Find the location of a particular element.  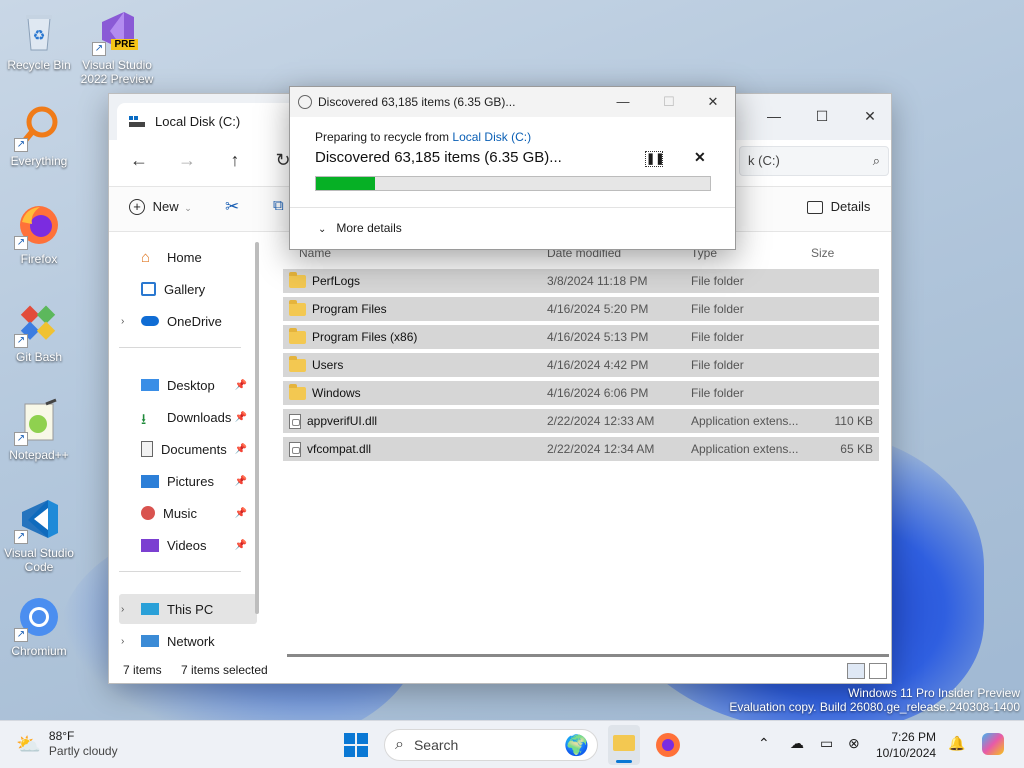

up-arrow-icon: ↑ is located at coordinates (235, 160).